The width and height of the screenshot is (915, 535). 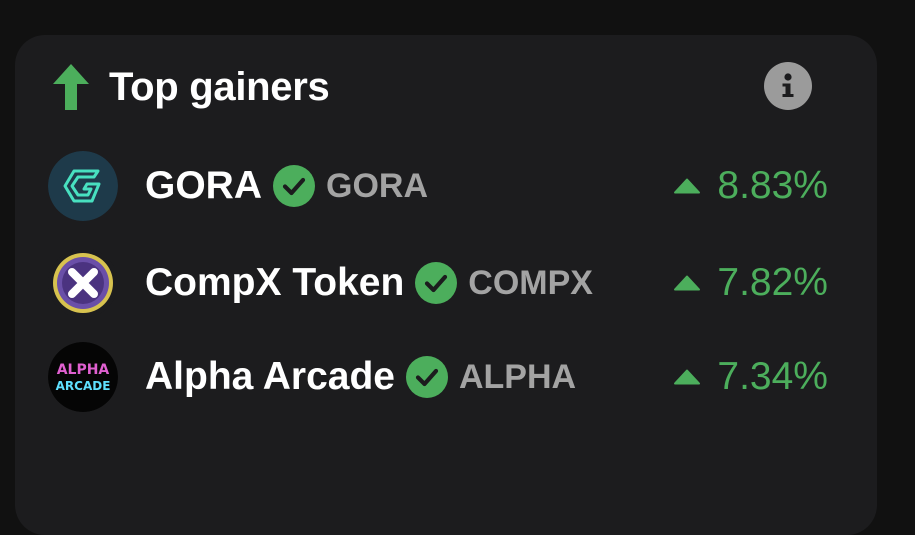 What do you see at coordinates (530, 282) in the screenshot?
I see `token-ticker: COMPX` at bounding box center [530, 282].